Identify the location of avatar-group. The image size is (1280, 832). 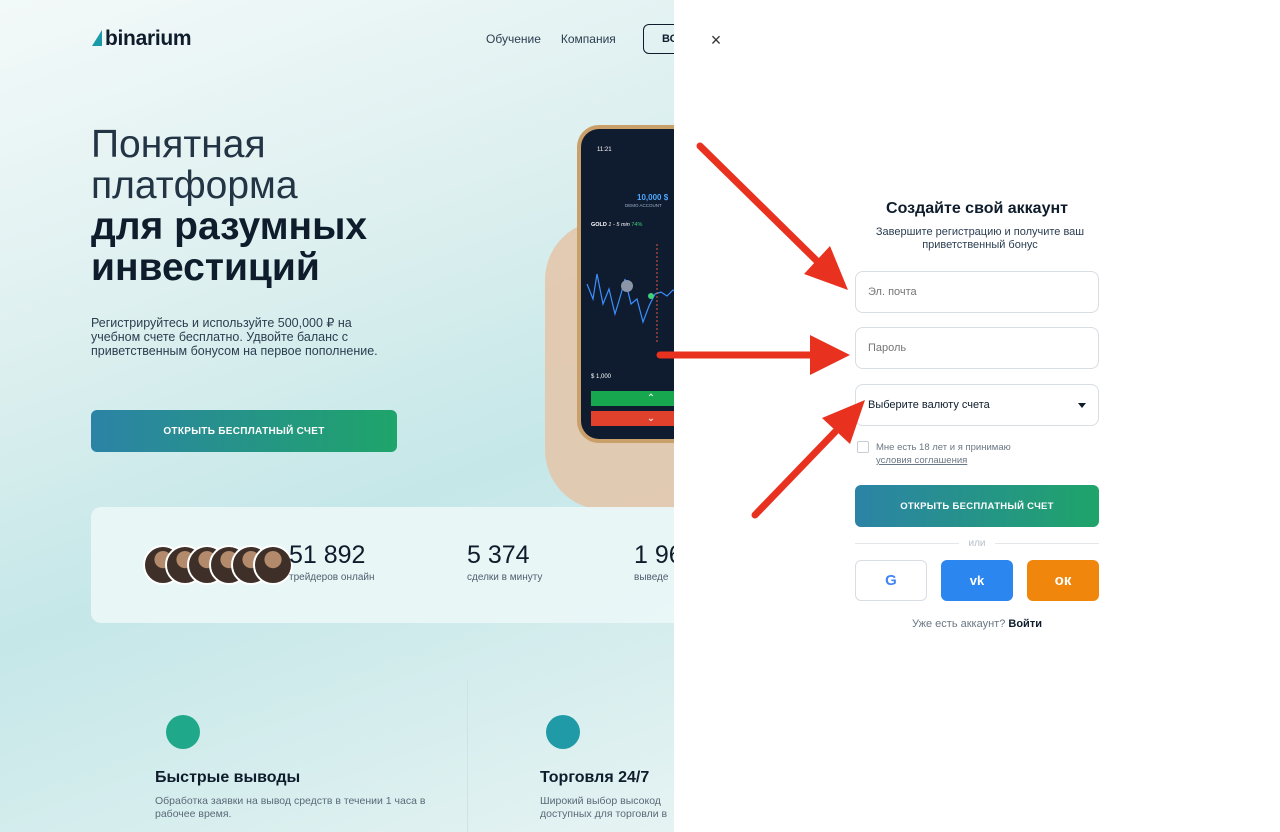
(218, 565).